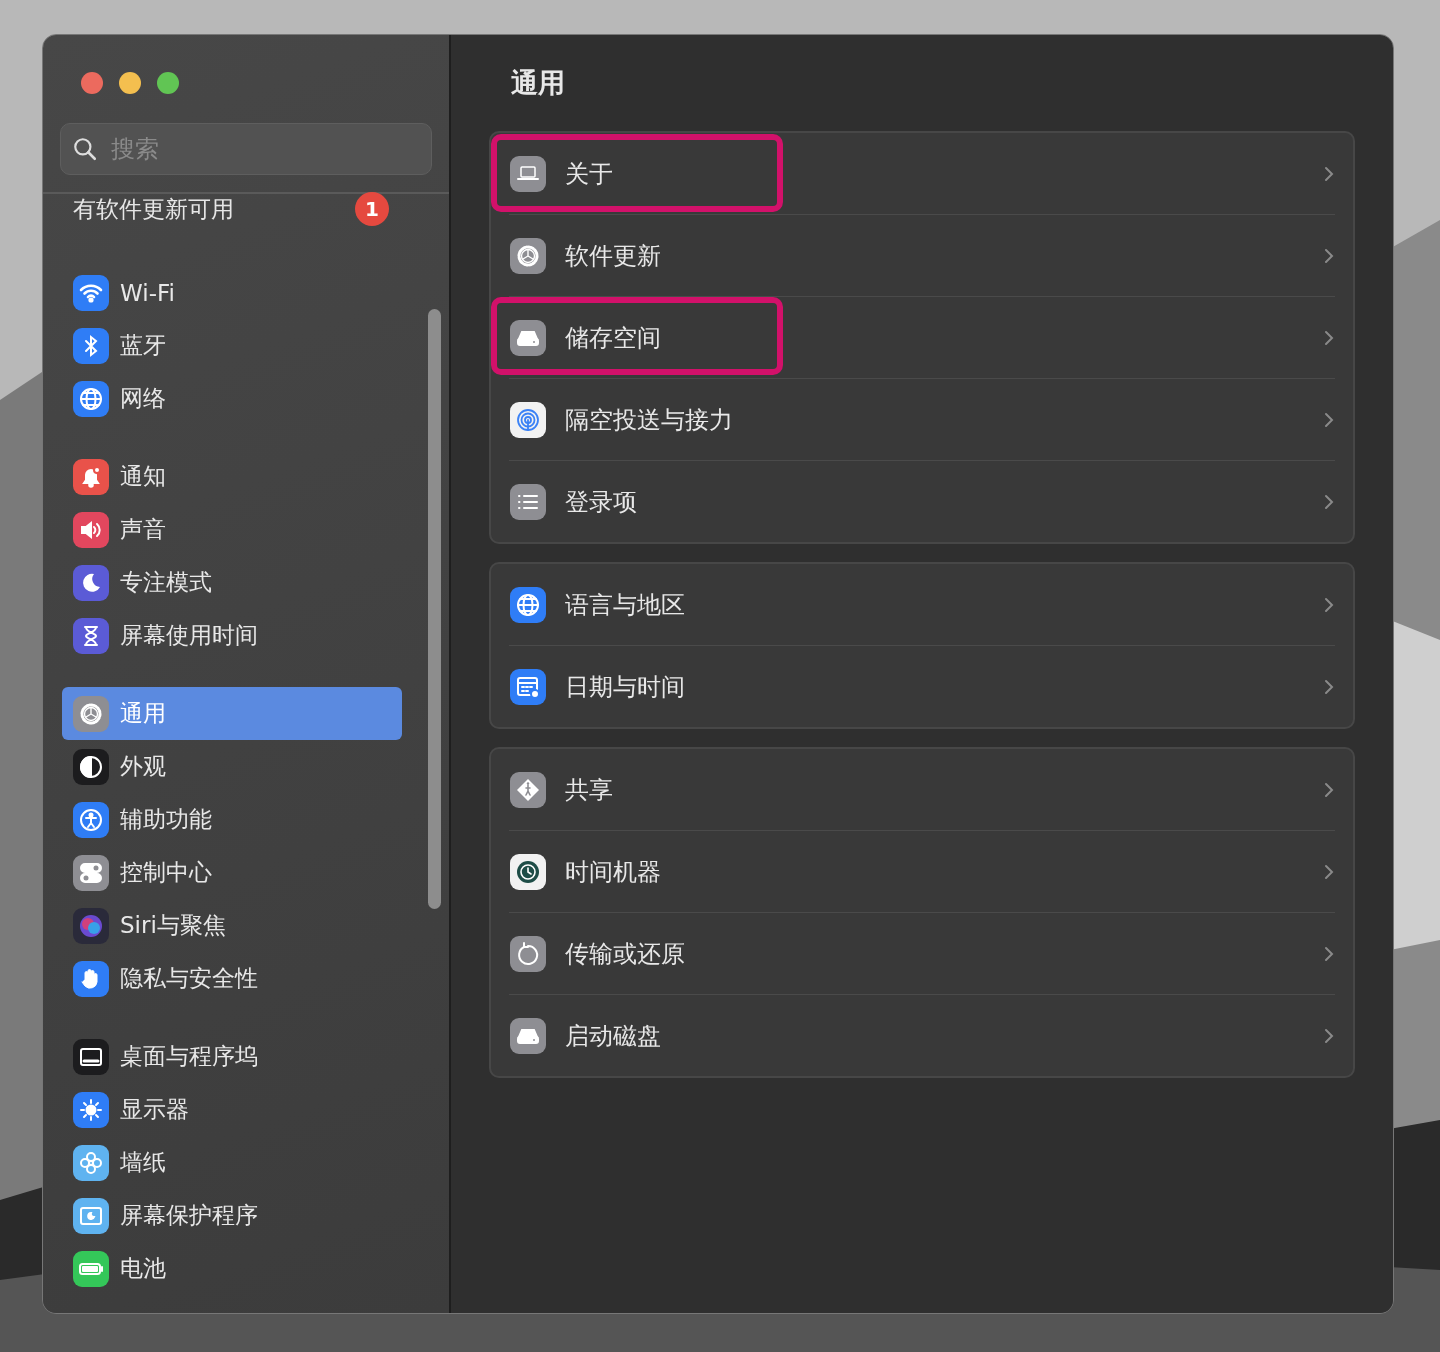  Describe the element at coordinates (434, 609) in the screenshot. I see `scrollbar` at that location.